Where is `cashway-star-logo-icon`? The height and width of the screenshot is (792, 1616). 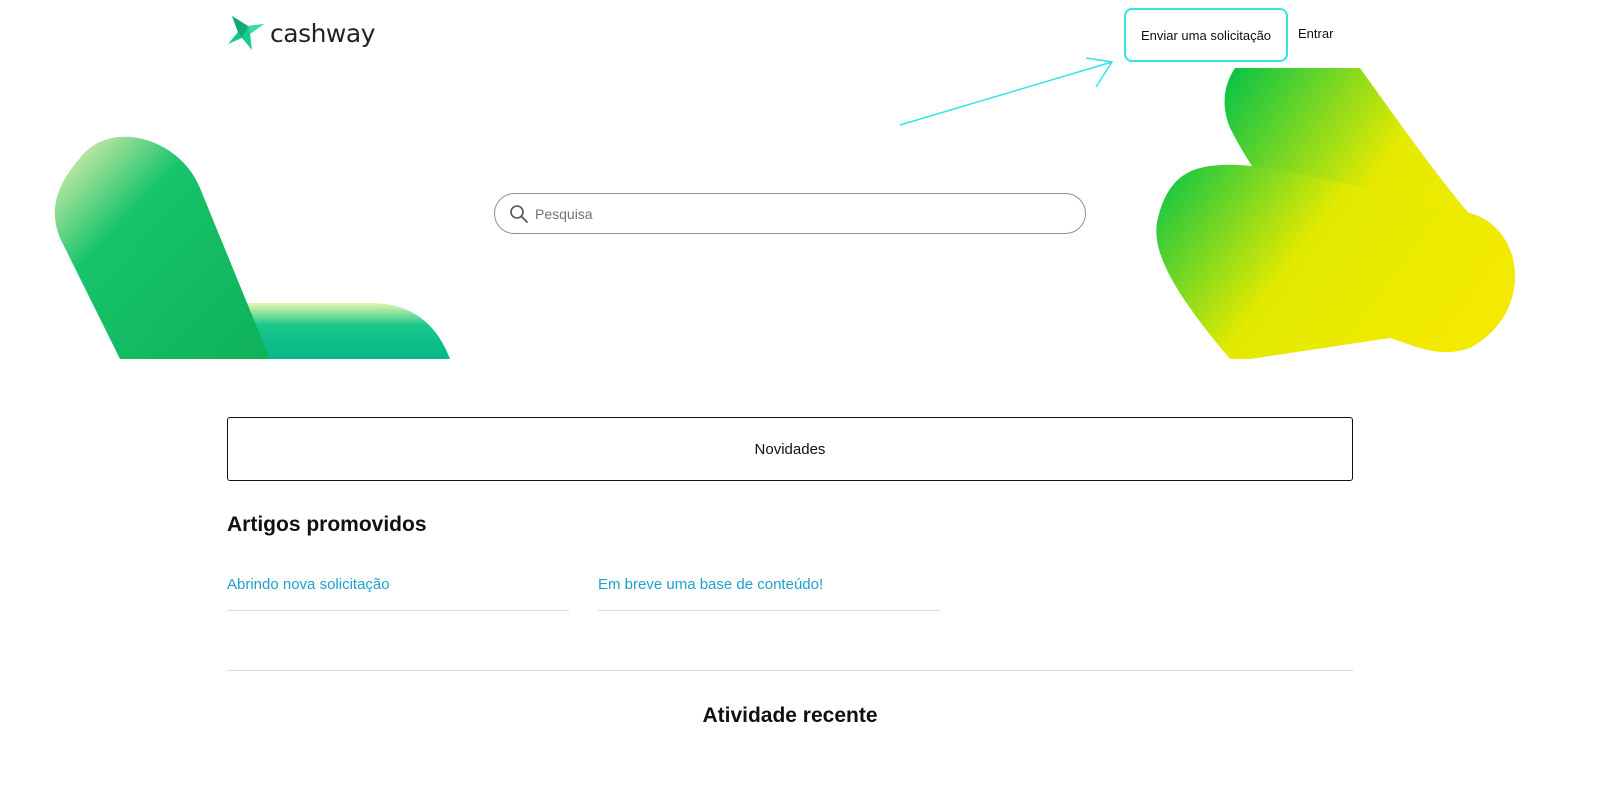 cashway-star-logo-icon is located at coordinates (246, 33).